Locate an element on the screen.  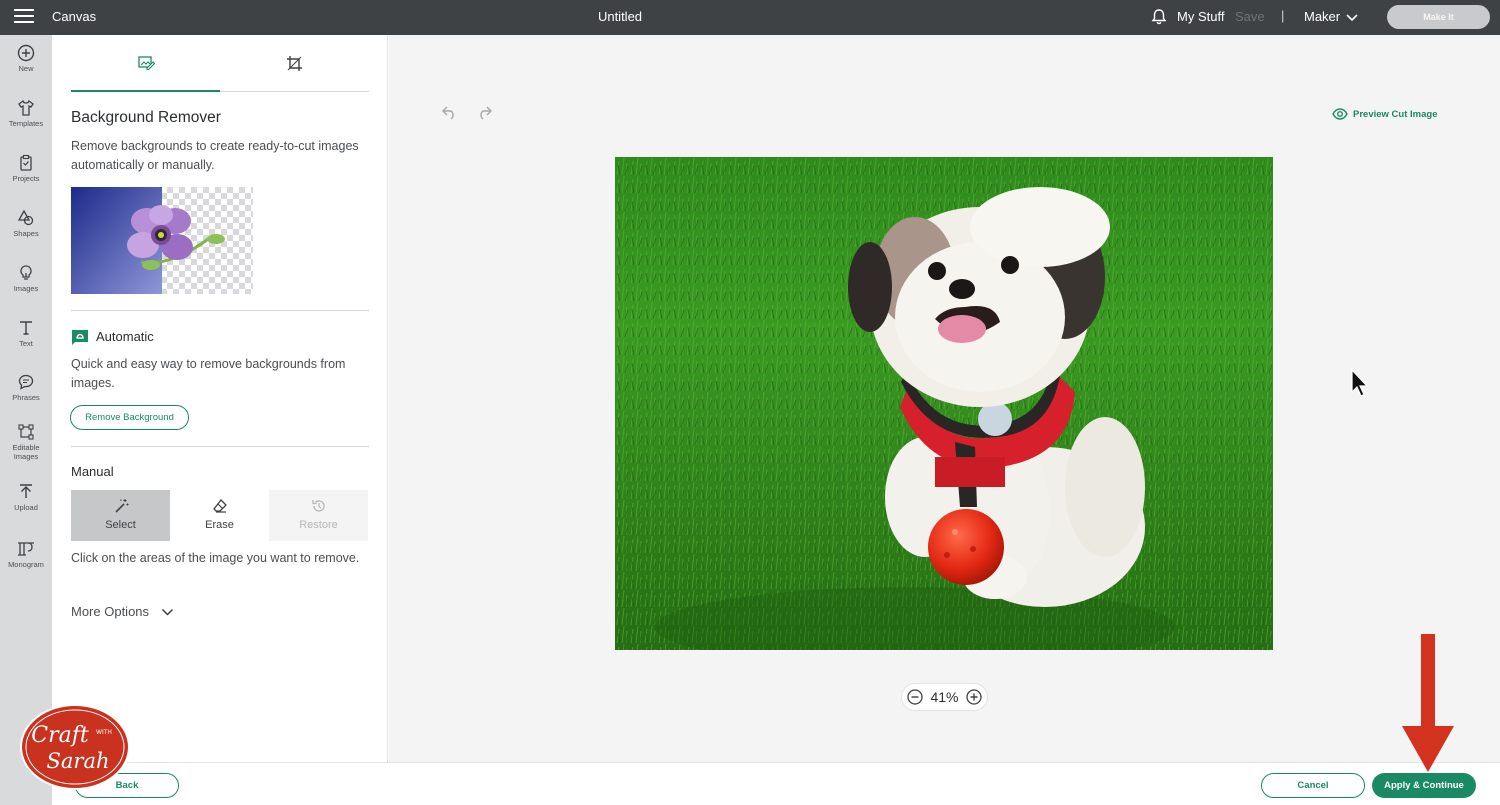
plus-circle-icon is located at coordinates (26, 53).